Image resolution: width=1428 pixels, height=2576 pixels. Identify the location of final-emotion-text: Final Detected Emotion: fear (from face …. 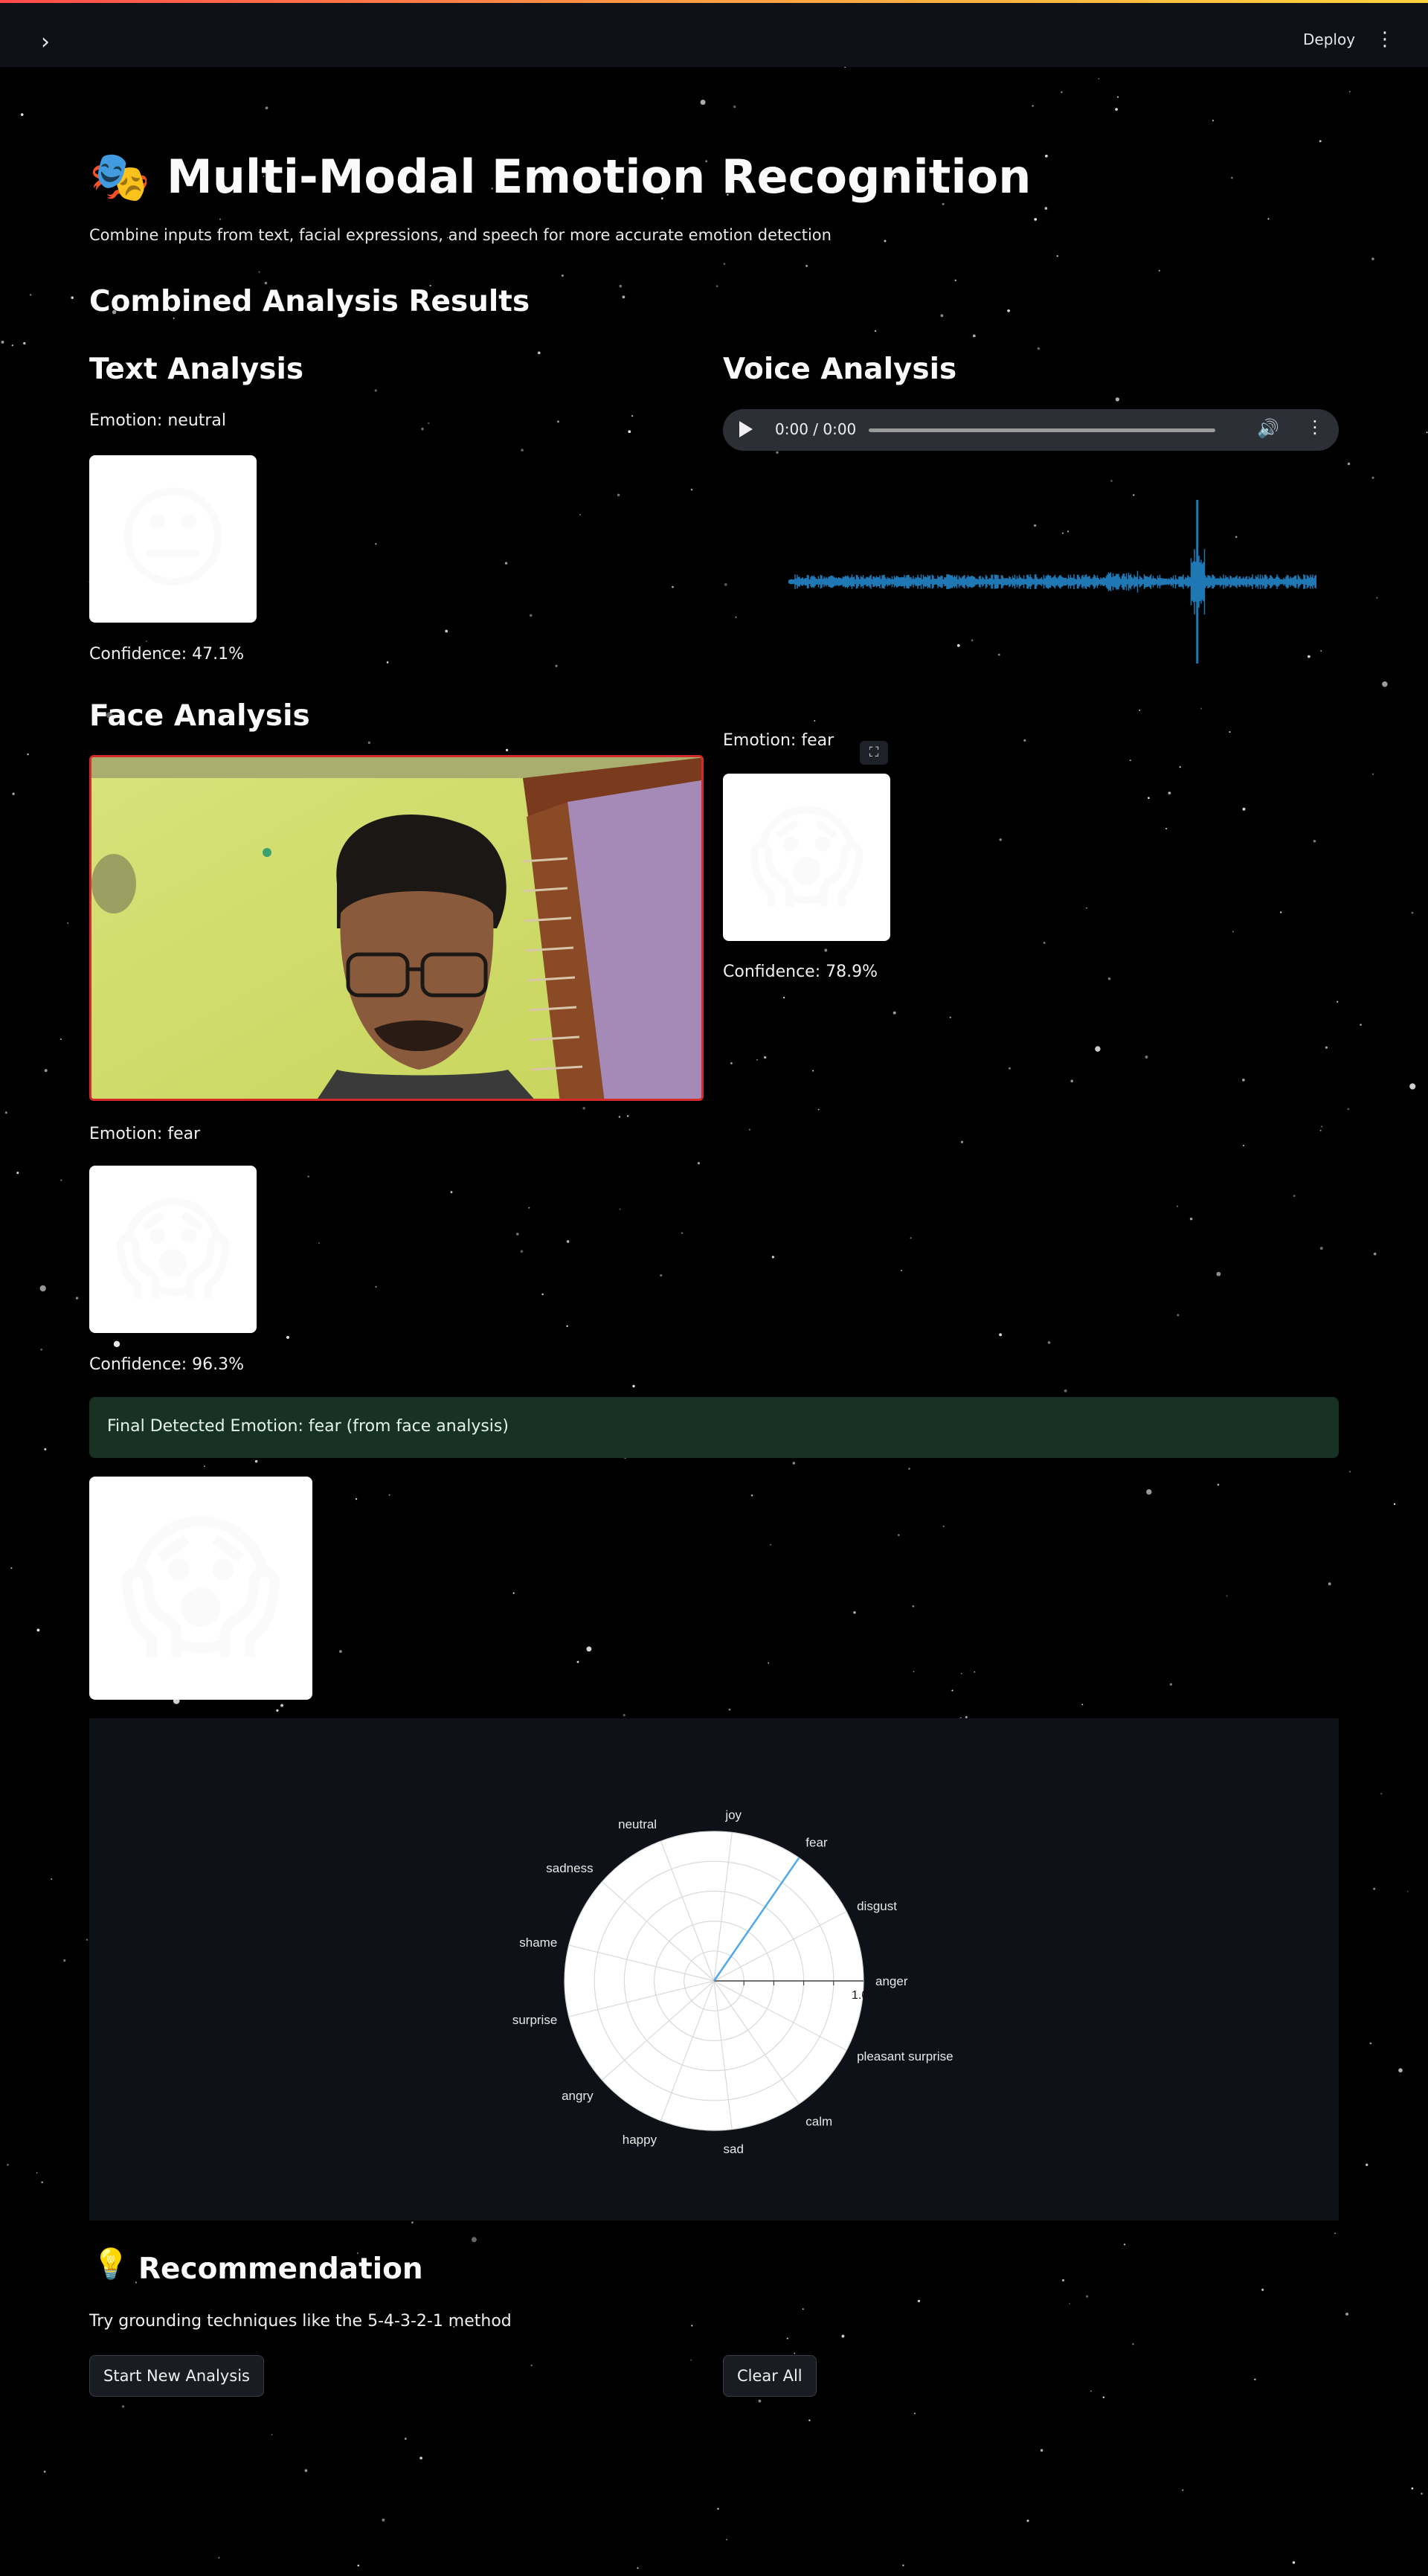
(308, 1426).